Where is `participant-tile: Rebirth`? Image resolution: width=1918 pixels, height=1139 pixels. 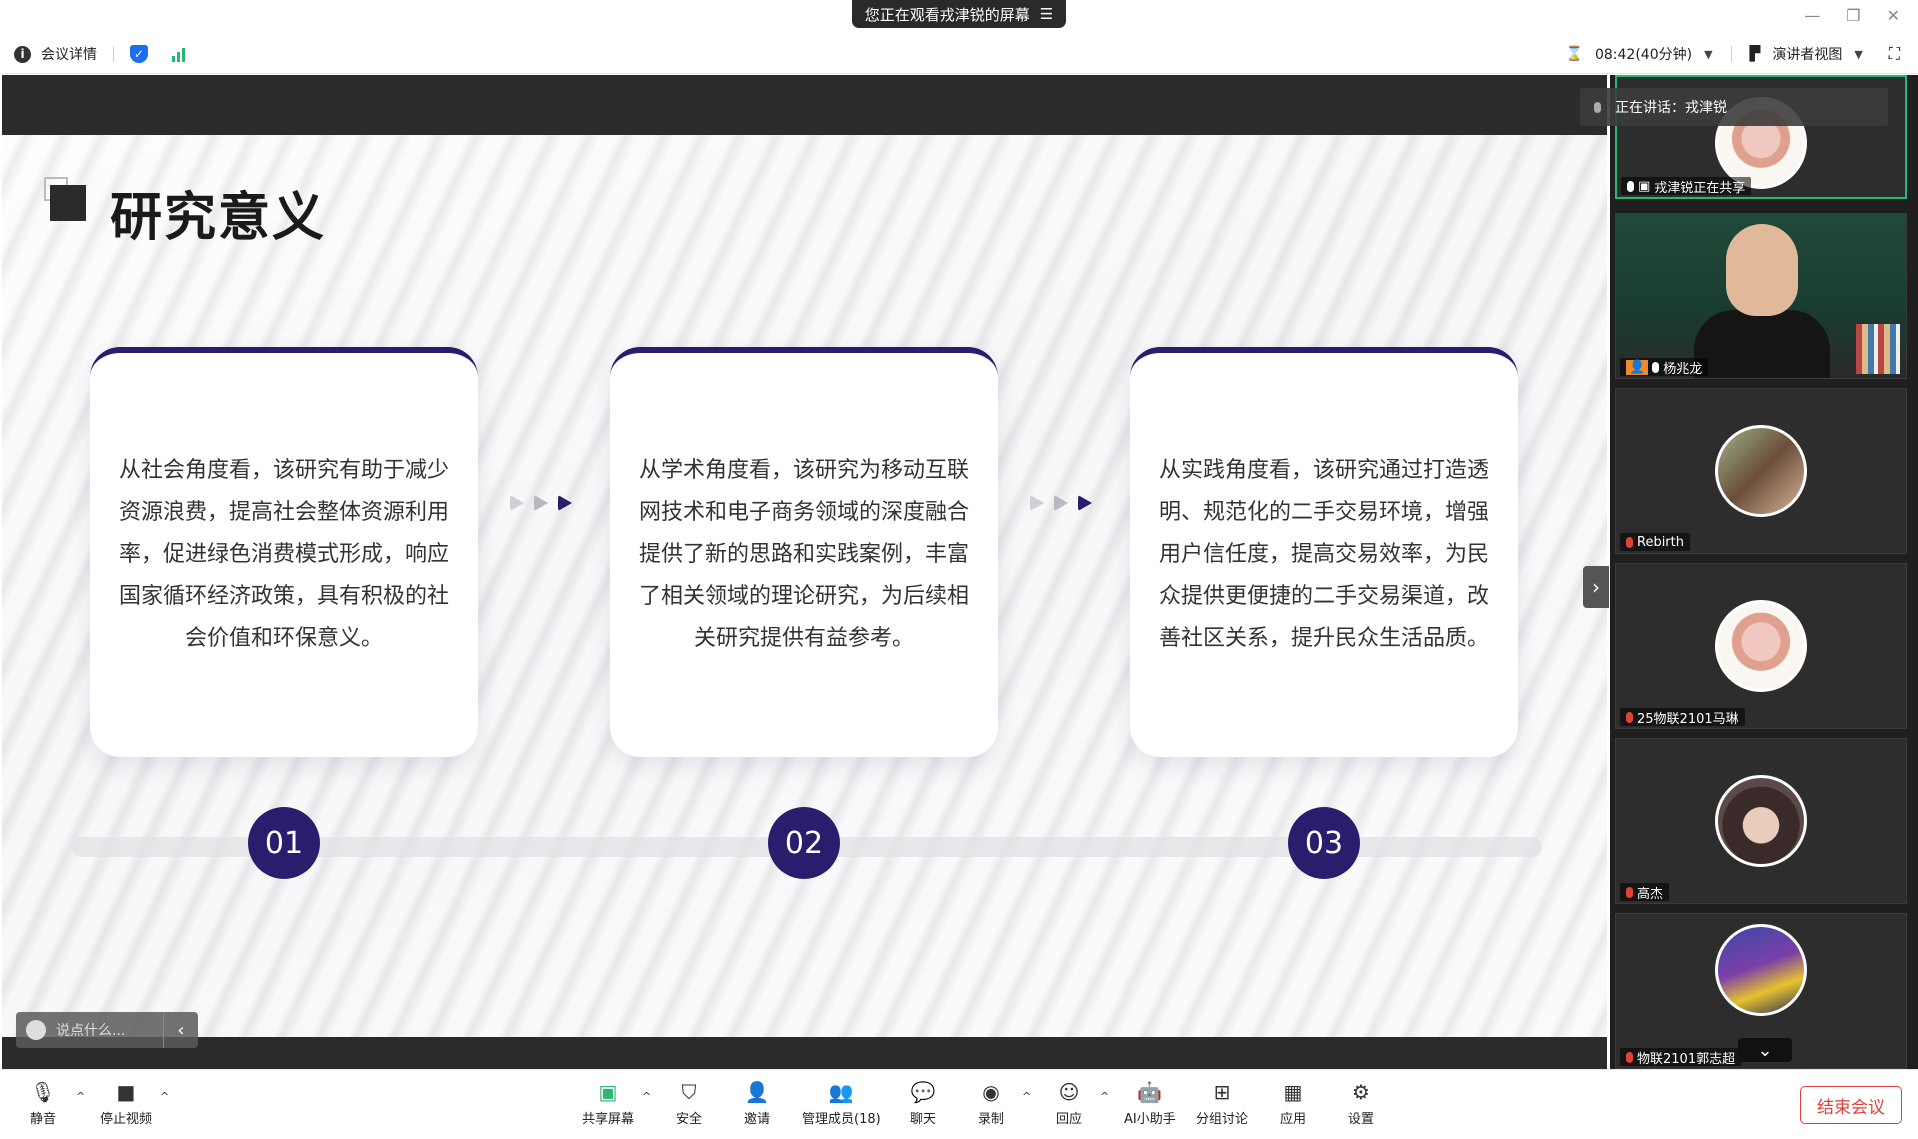
participant-tile: Rebirth is located at coordinates (1761, 471).